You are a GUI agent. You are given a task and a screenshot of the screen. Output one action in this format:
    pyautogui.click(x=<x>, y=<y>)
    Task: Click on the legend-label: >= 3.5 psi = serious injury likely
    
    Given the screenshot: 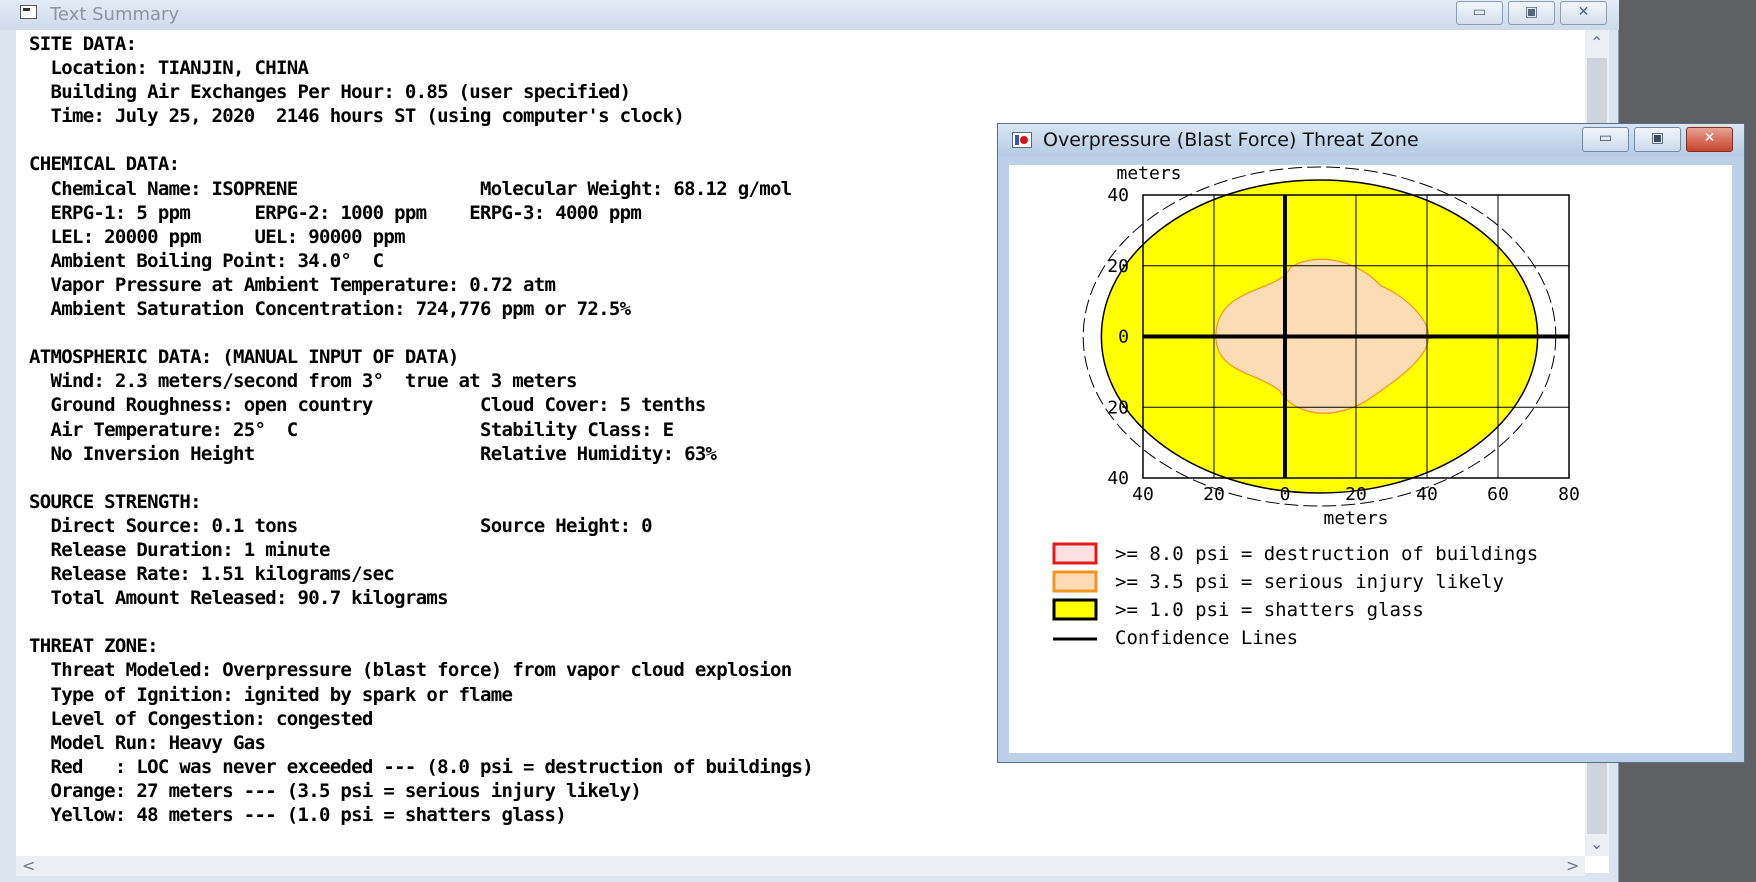 What is the action you would take?
    pyautogui.click(x=1309, y=582)
    